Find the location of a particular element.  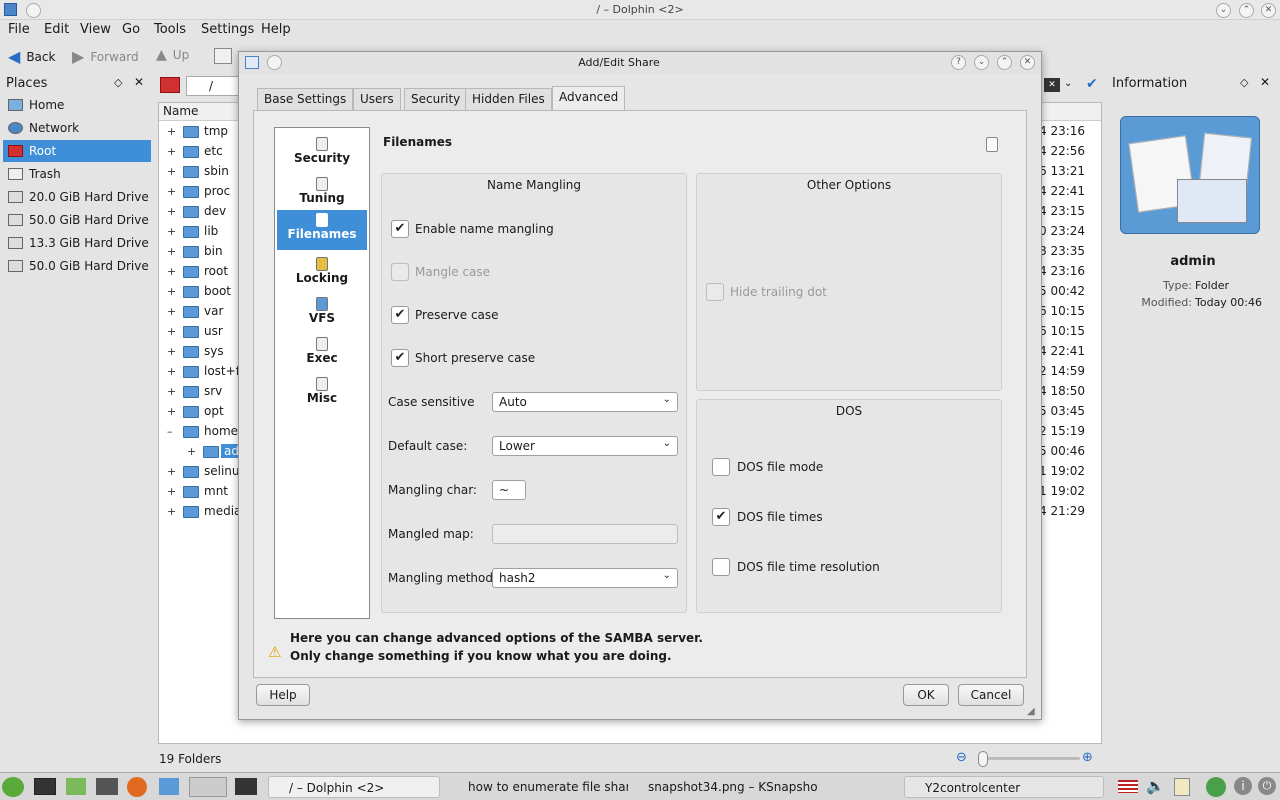

hide-trailing-dot-checkbox is located at coordinates (715, 292).